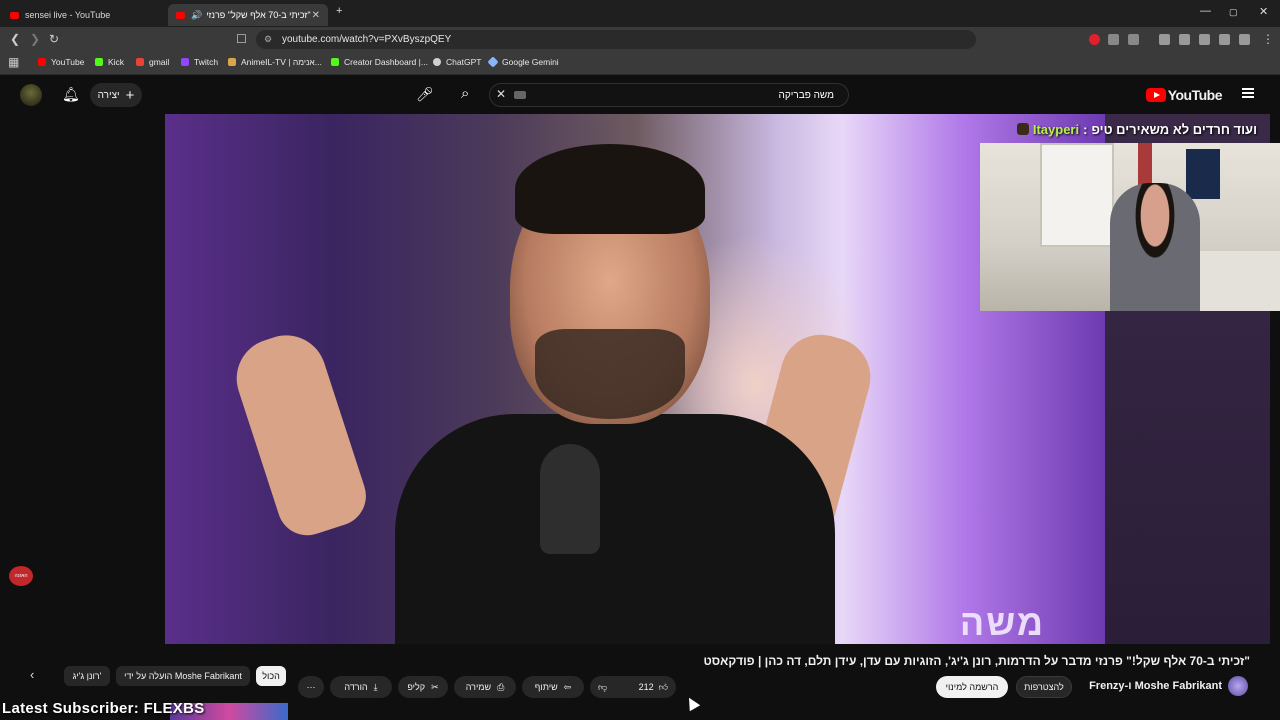  I want to click on shield-icon, so click(1244, 39).